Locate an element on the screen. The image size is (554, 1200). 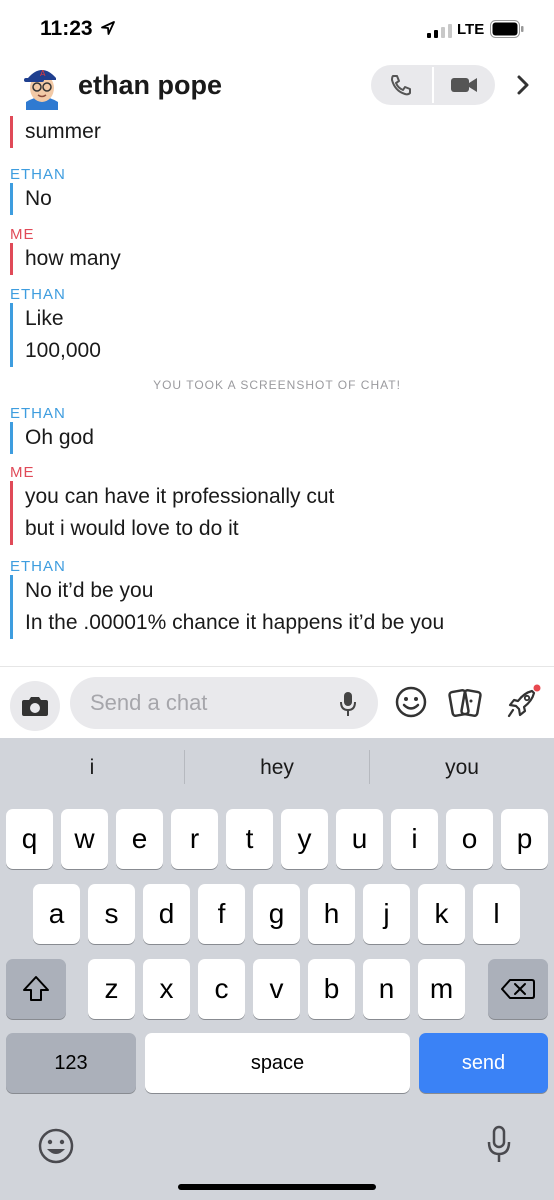
key-label: p is located at coordinates (524, 838).